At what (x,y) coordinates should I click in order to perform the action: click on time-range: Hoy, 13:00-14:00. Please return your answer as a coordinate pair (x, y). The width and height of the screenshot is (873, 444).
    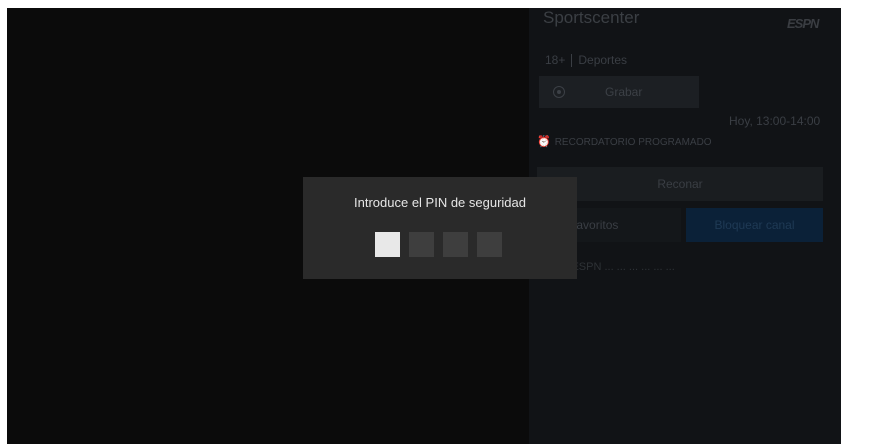
    Looking at the image, I should click on (775, 121).